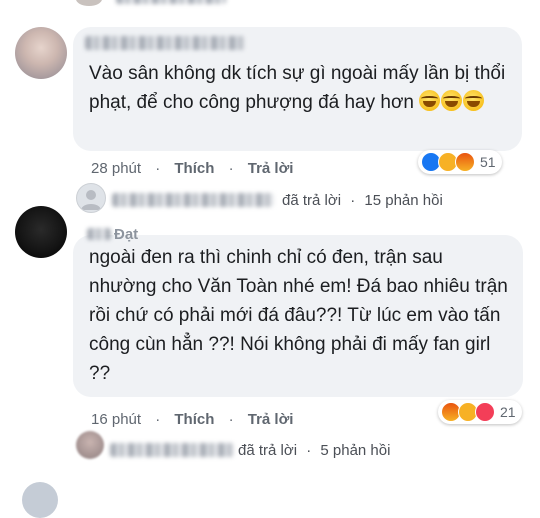  I want to click on avatar-cropped-bottom, so click(40, 500).